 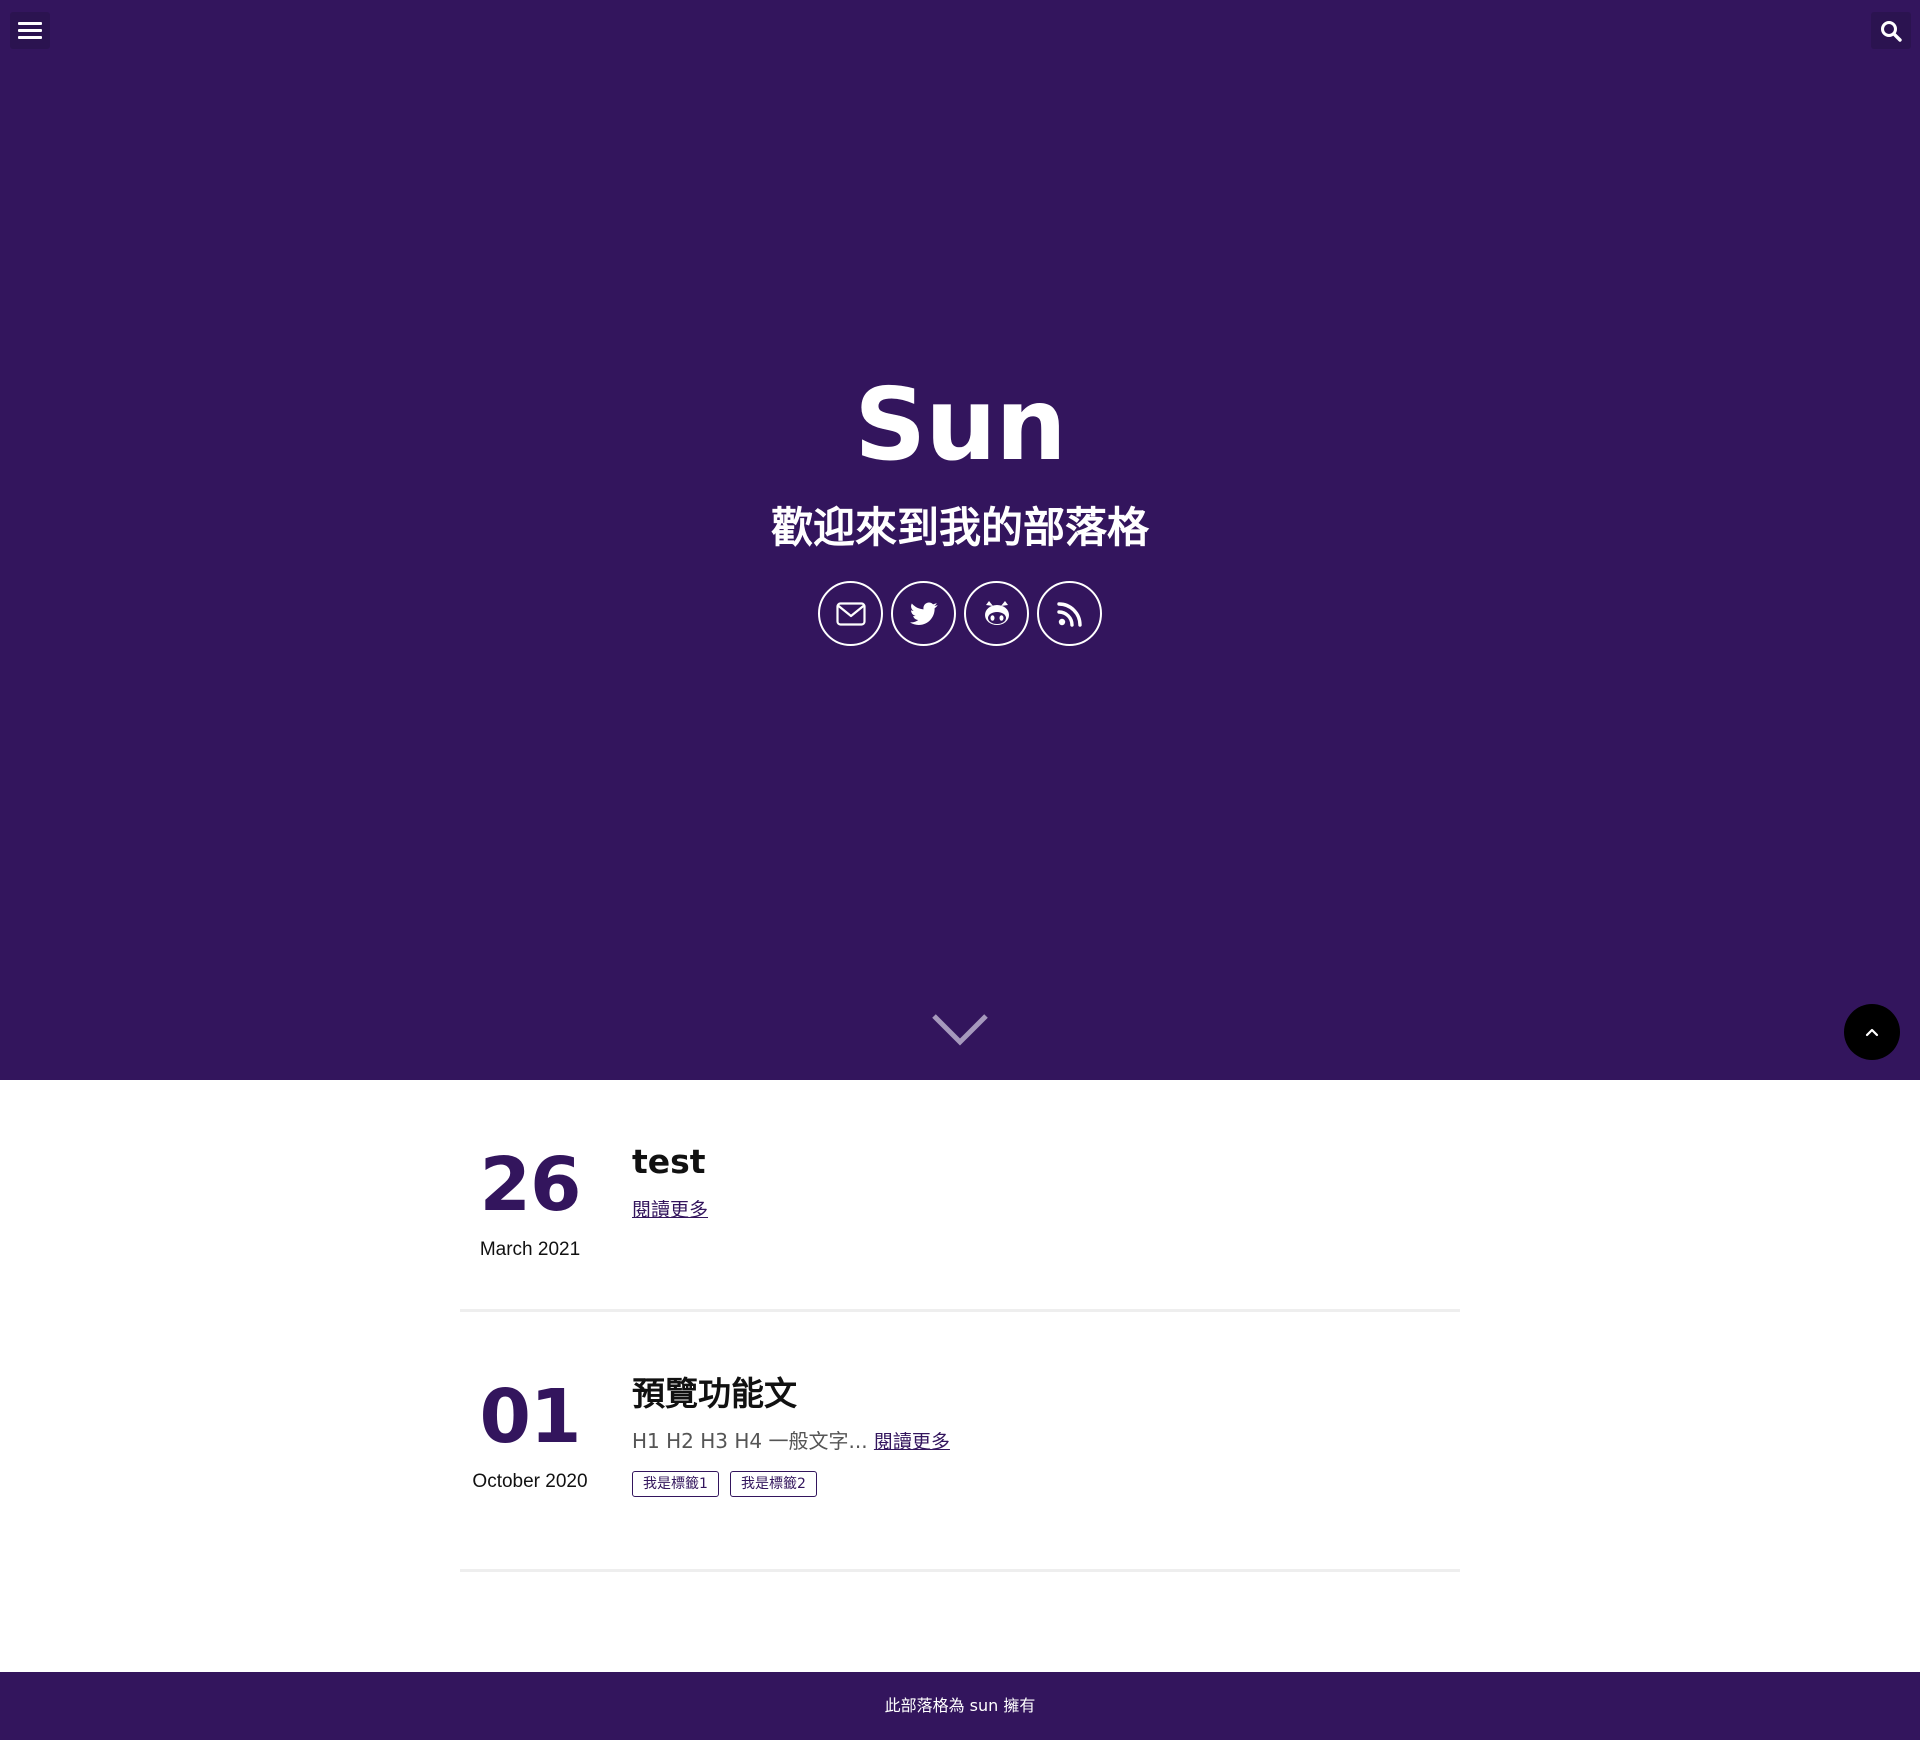 I want to click on chevron-down-icon, so click(x=960, y=1030).